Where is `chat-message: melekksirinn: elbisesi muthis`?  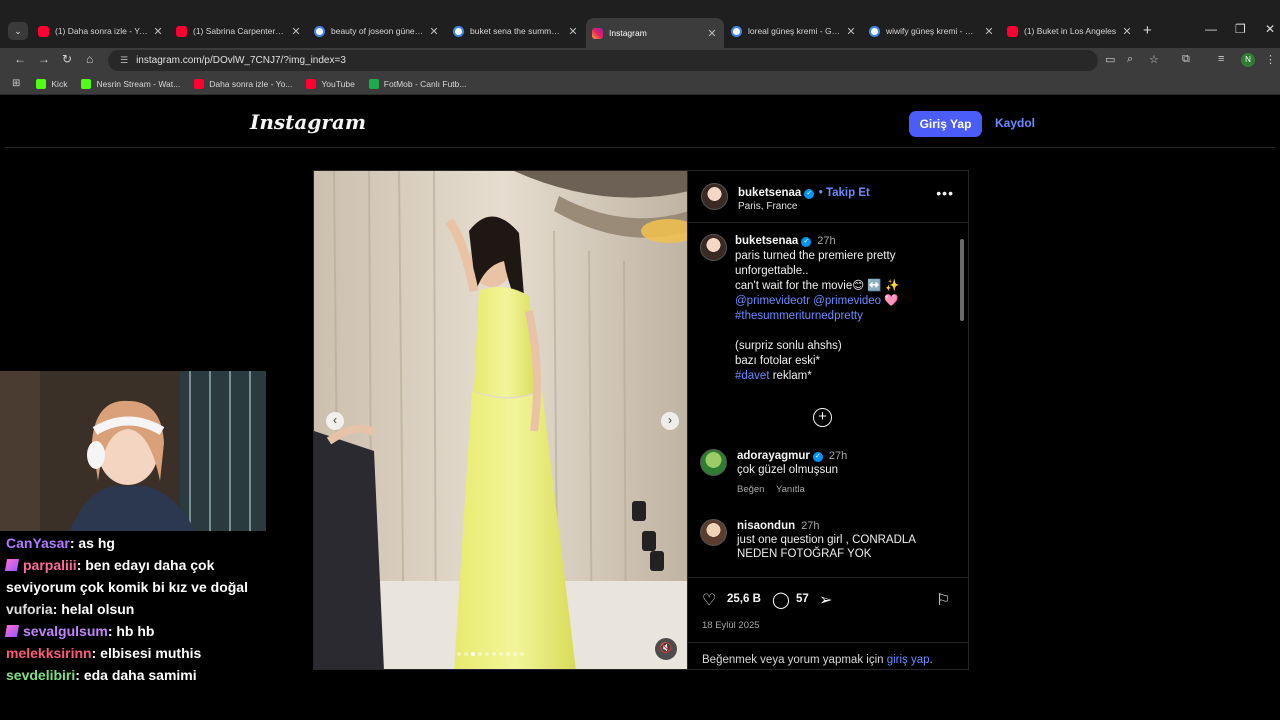 chat-message: melekksirinn: elbisesi muthis is located at coordinates (135, 653).